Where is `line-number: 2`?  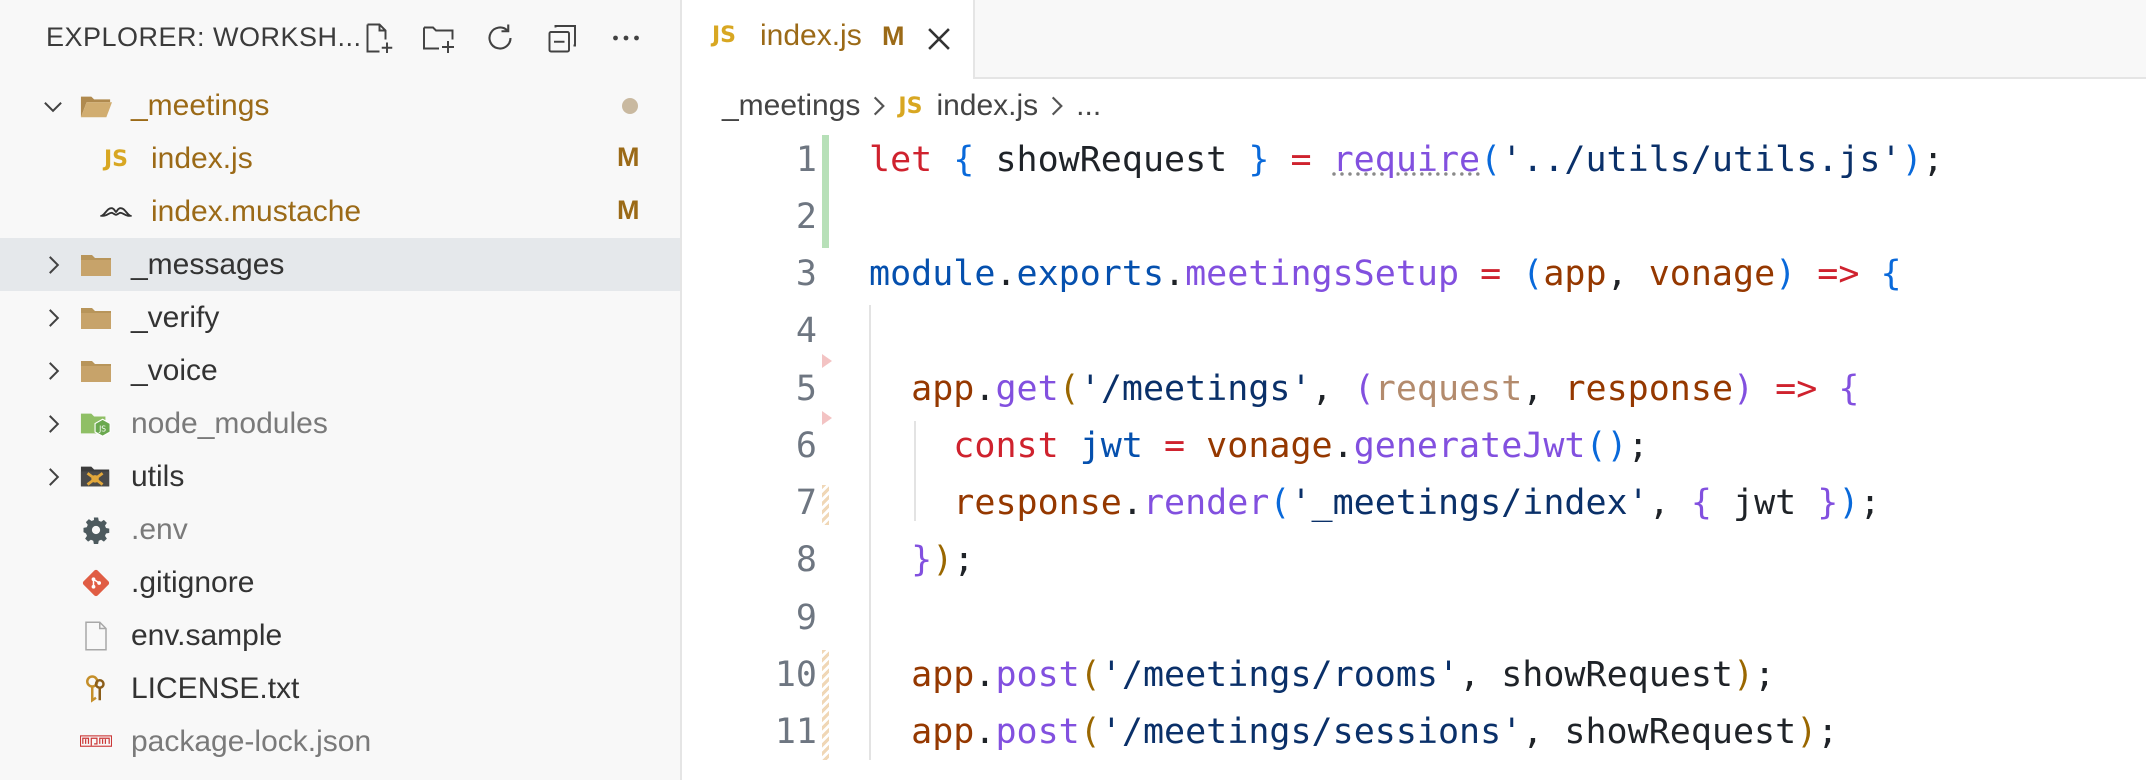
line-number: 2 is located at coordinates (806, 217).